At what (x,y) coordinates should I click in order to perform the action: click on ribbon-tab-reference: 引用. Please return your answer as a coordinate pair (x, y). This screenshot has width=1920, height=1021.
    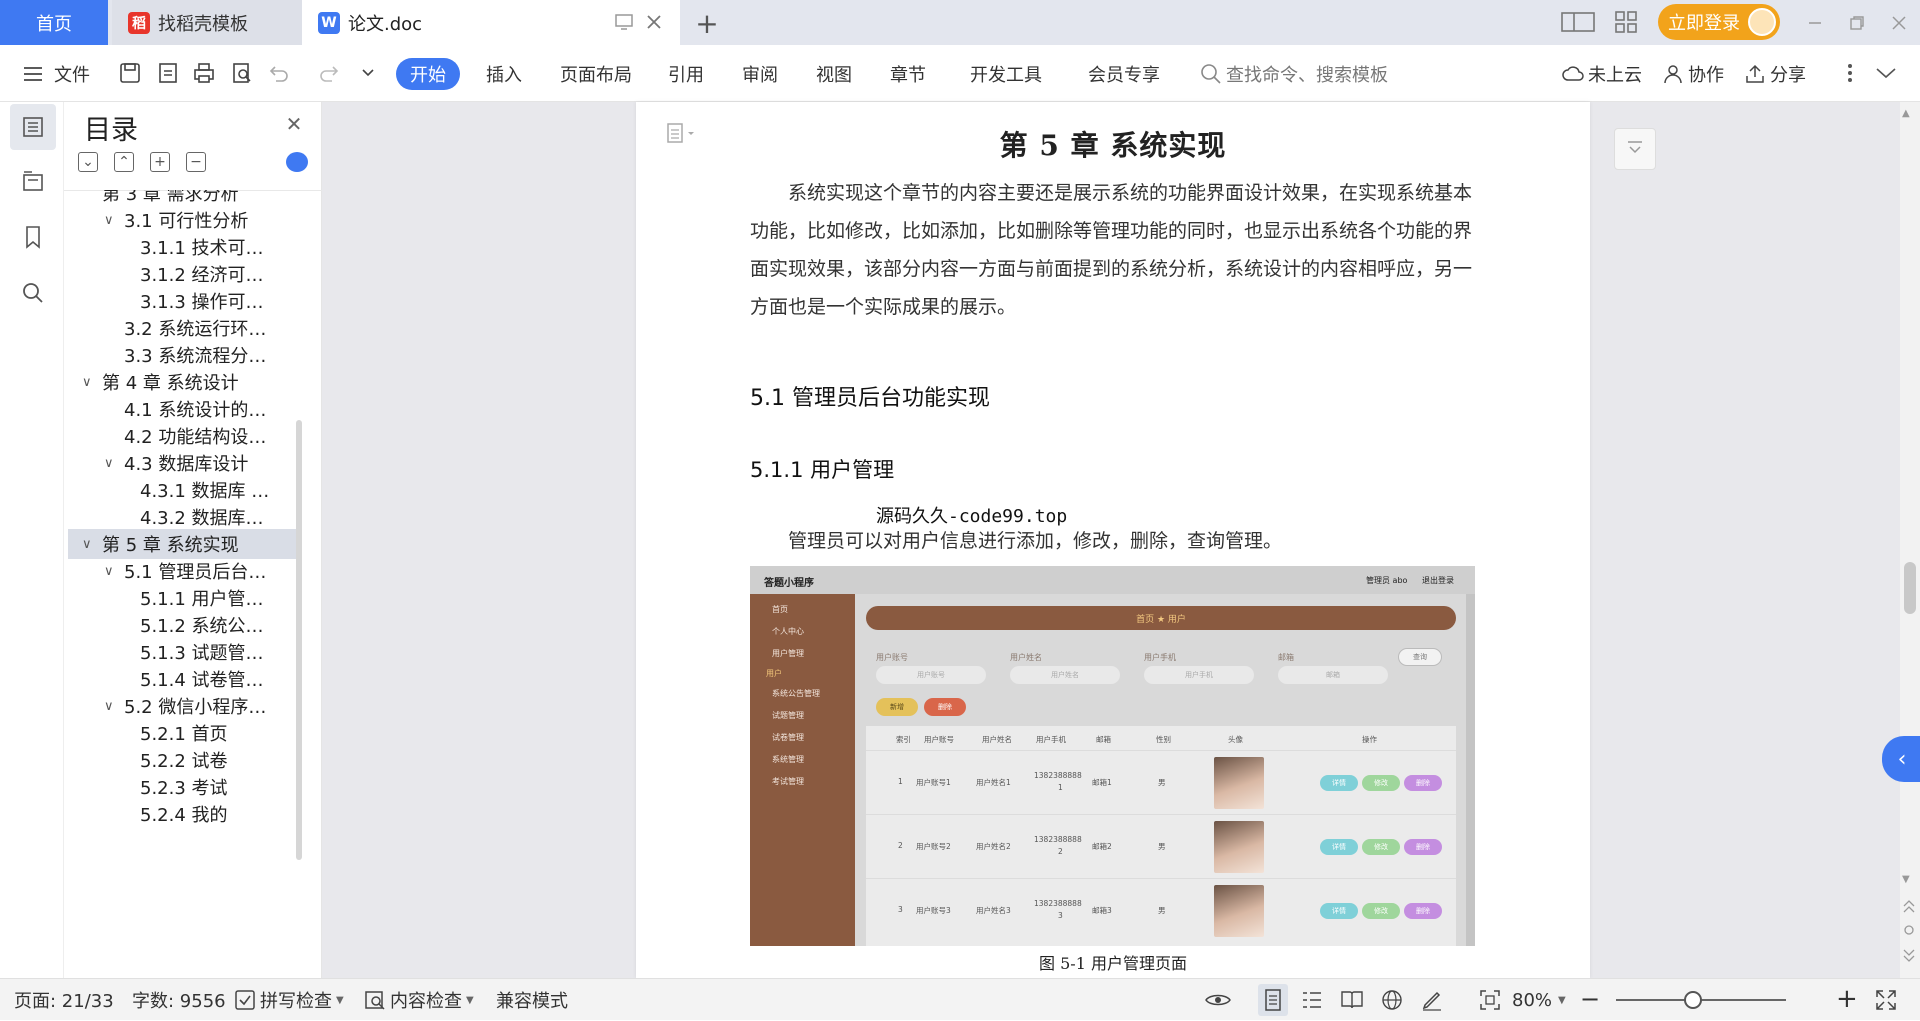
    Looking at the image, I should click on (686, 73).